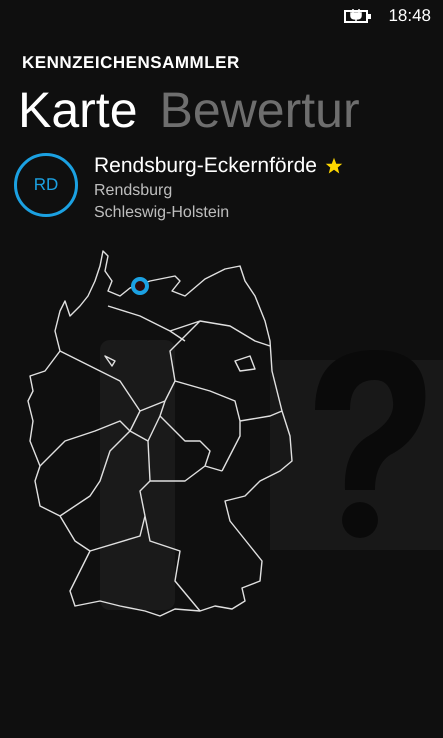 The width and height of the screenshot is (443, 738). Describe the element at coordinates (78, 110) in the screenshot. I see `pivot-tab: Karte` at that location.